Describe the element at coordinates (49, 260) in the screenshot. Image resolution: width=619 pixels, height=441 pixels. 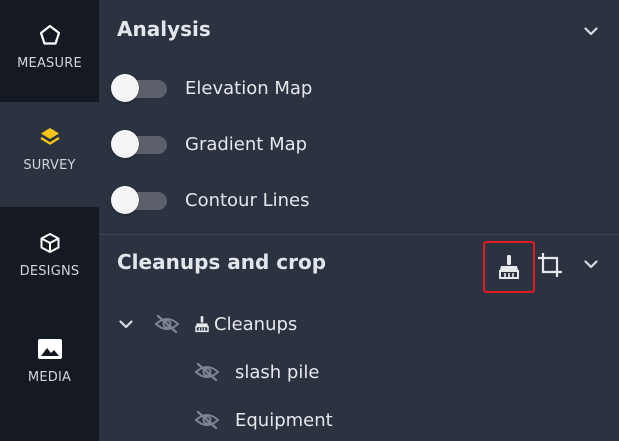
I see `rail-item-designs: DESIGNS` at that location.